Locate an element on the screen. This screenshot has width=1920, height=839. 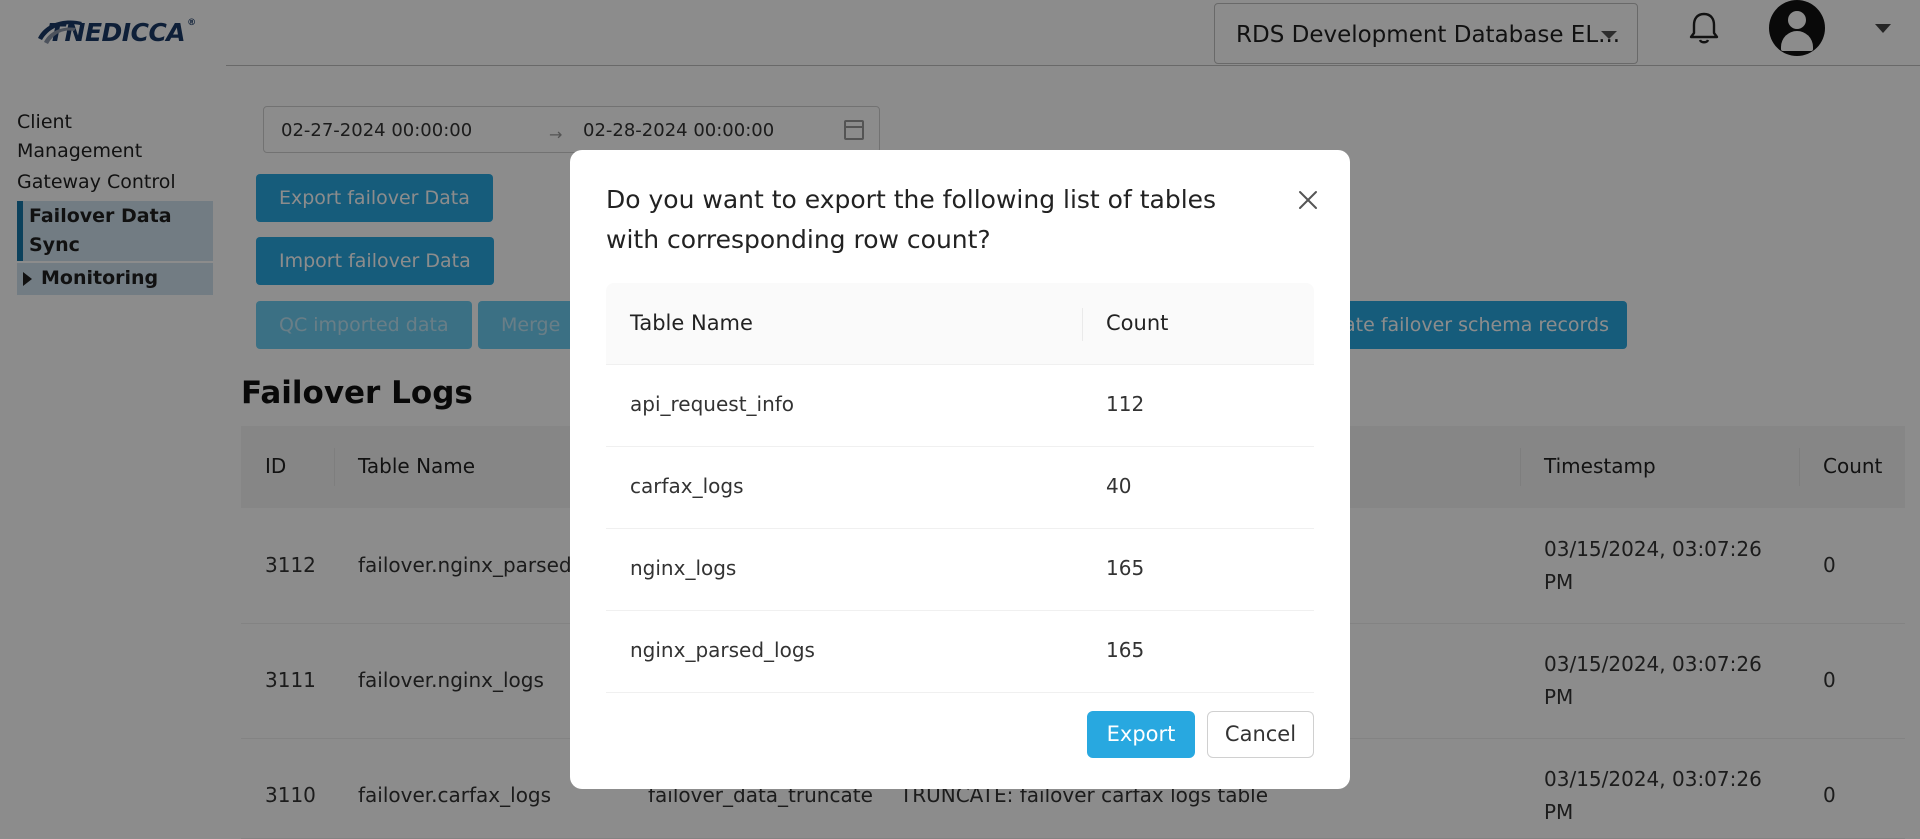
table-row: carfax_logs 40 is located at coordinates (960, 488).